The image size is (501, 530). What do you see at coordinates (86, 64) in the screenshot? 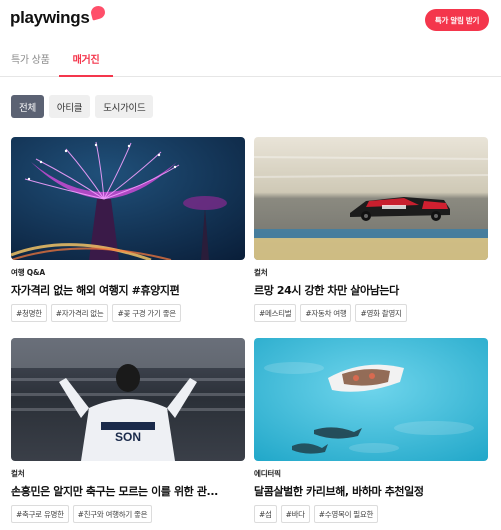
I see `tab-magazine: 매거진` at bounding box center [86, 64].